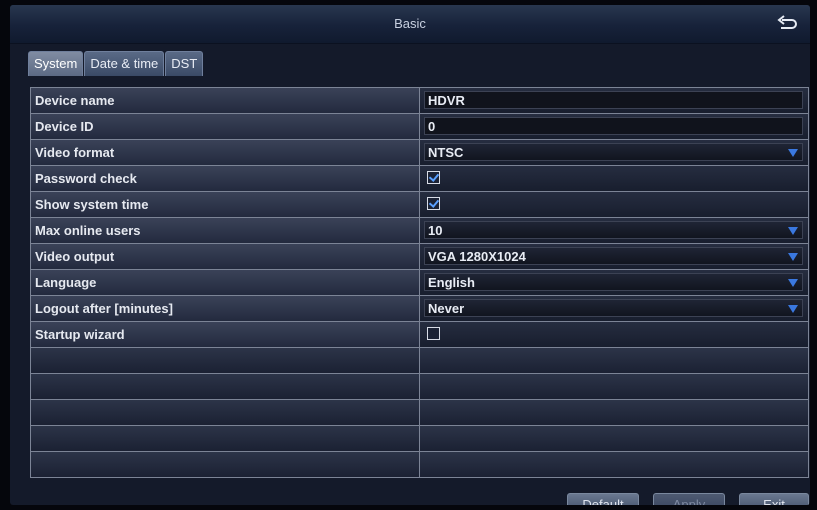 Image resolution: width=817 pixels, height=510 pixels. What do you see at coordinates (787, 23) in the screenshot?
I see `return-arrow-icon` at bounding box center [787, 23].